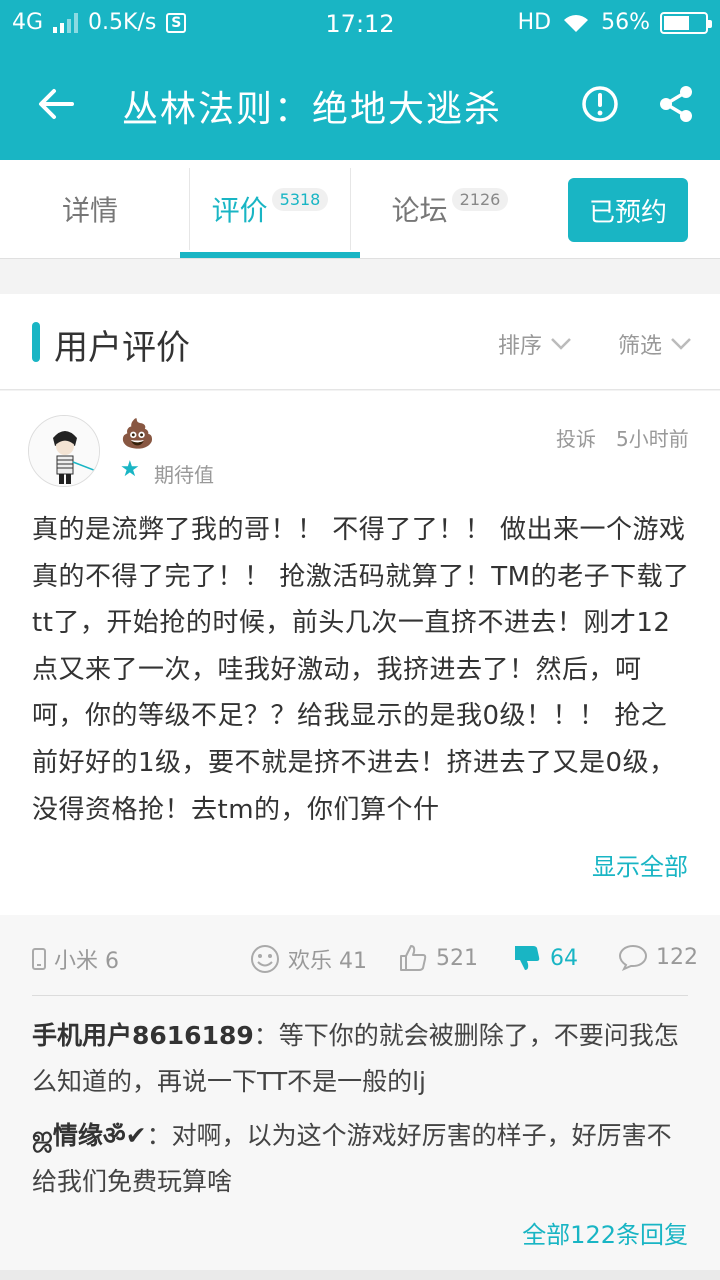 The image size is (720, 1280). What do you see at coordinates (360, 1275) in the screenshot?
I see `bottom-divider` at bounding box center [360, 1275].